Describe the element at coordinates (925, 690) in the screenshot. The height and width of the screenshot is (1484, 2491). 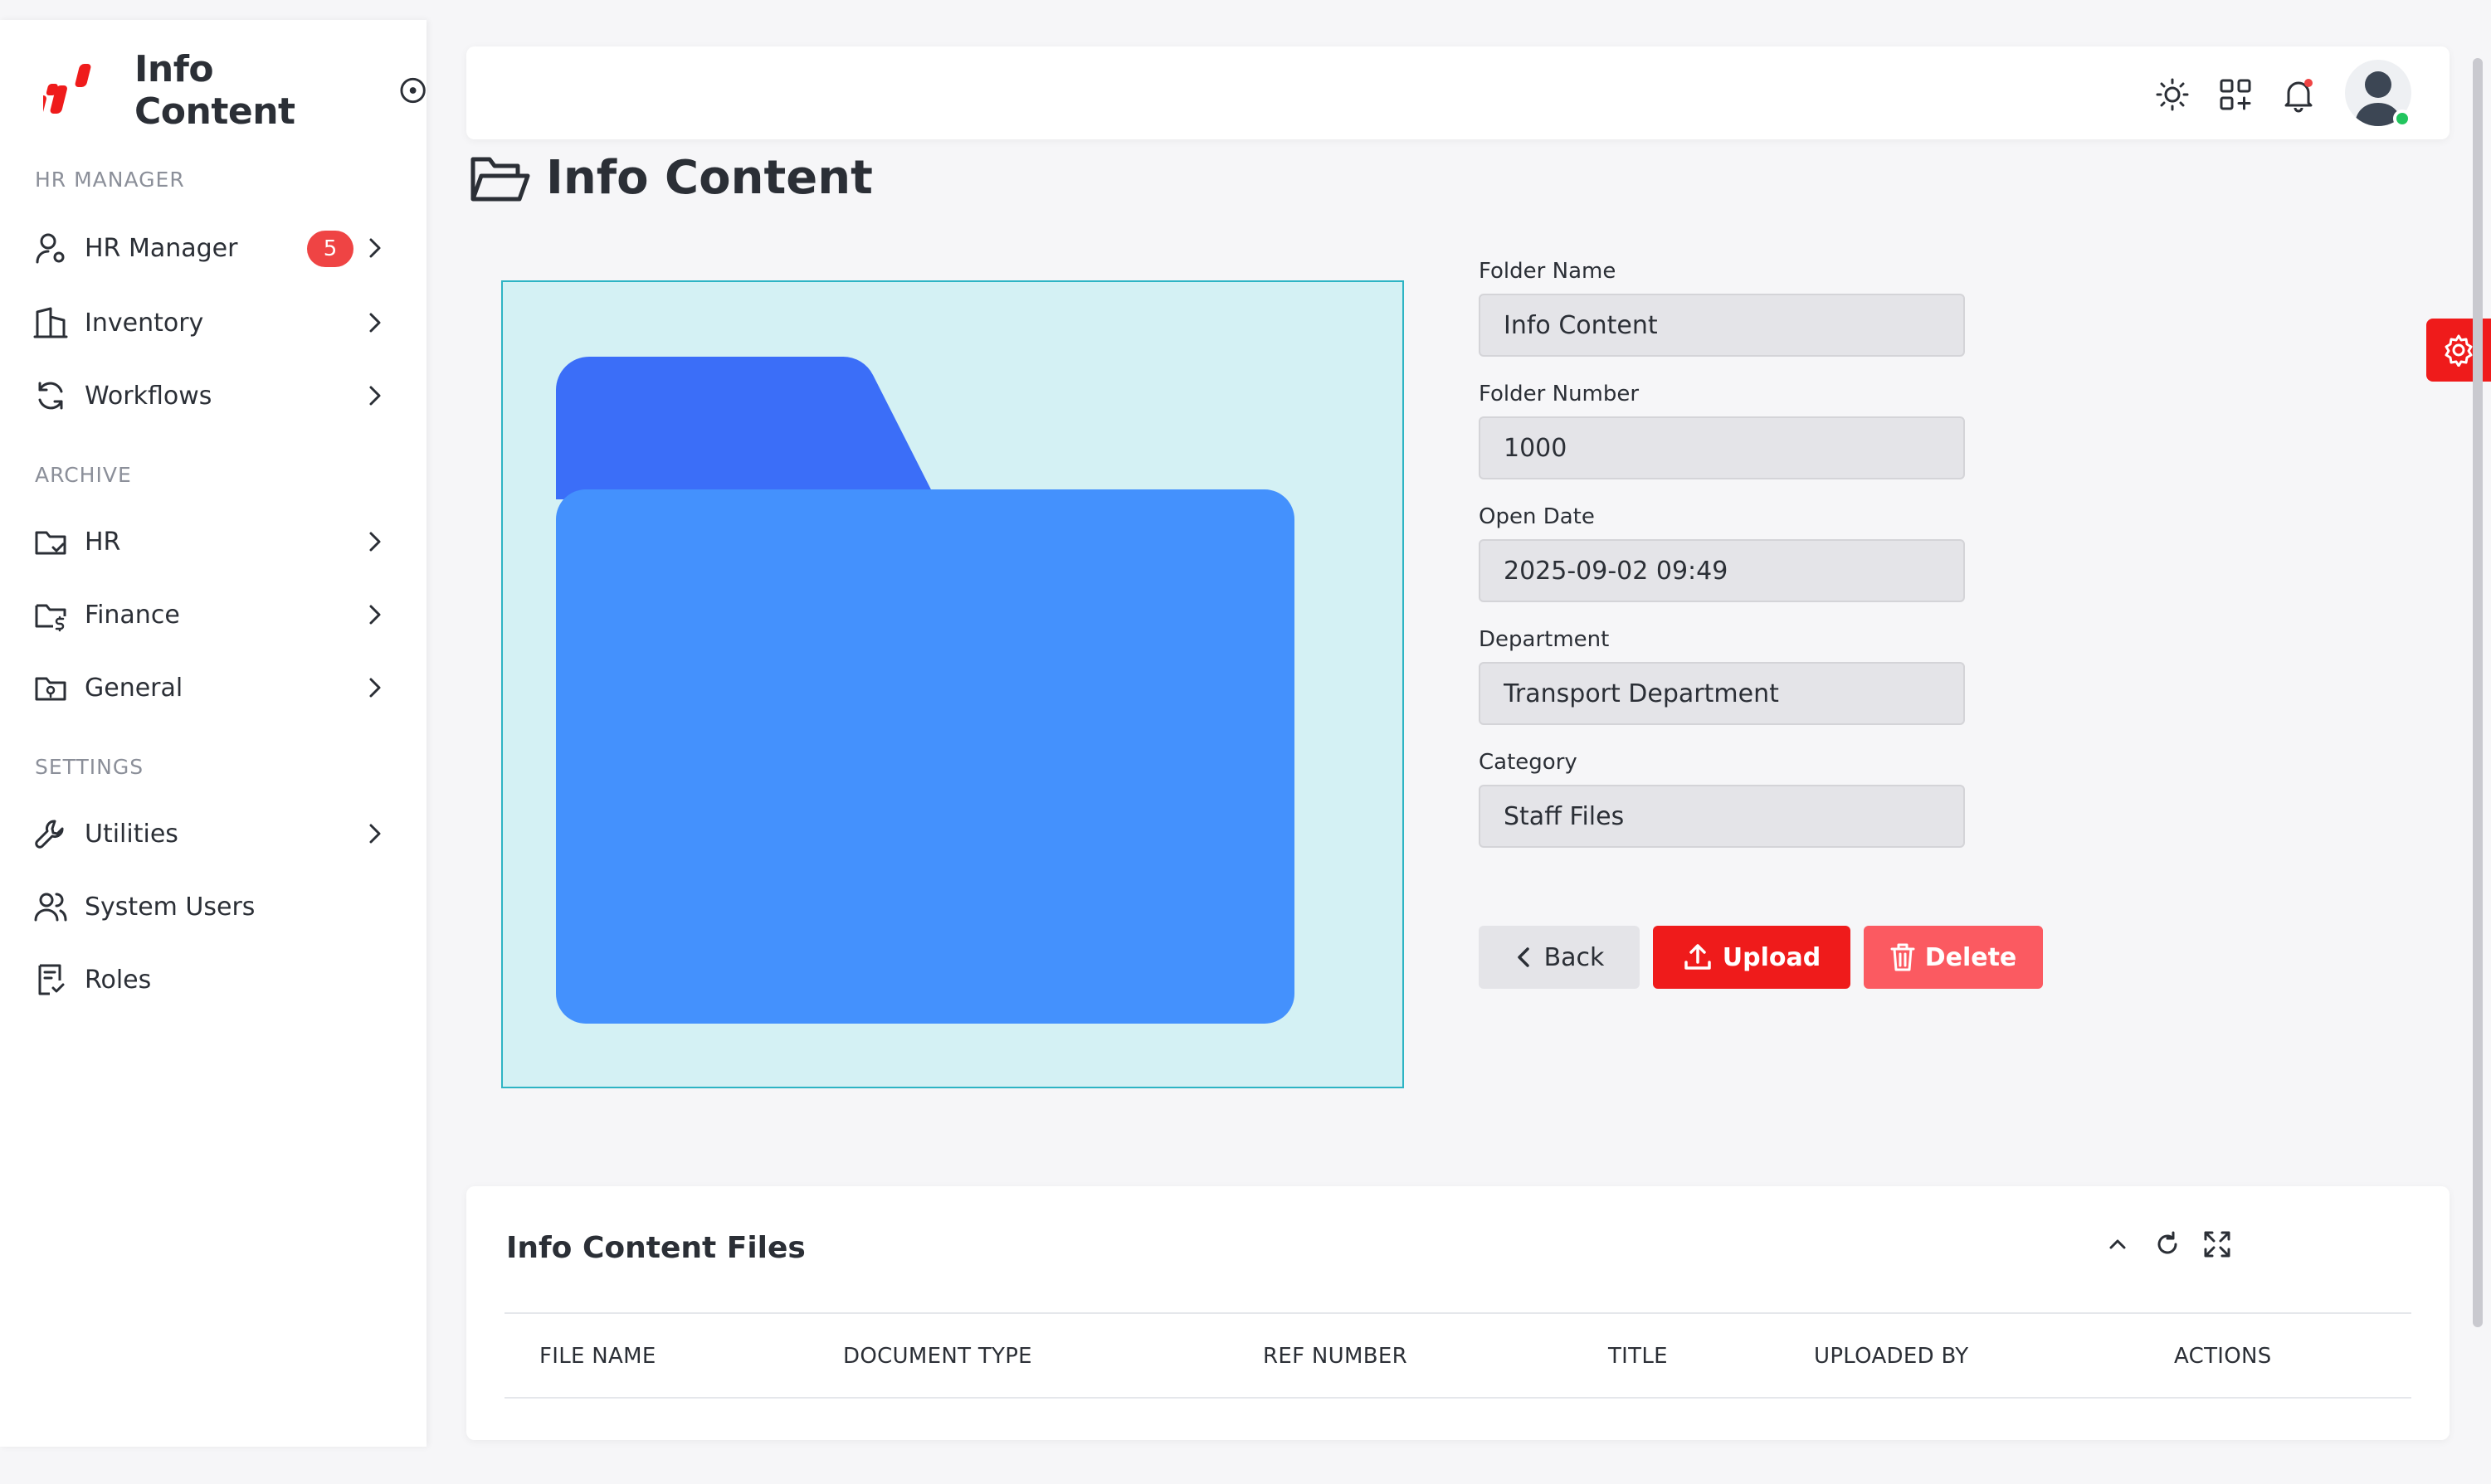
I see `folder-illustration-icon` at that location.